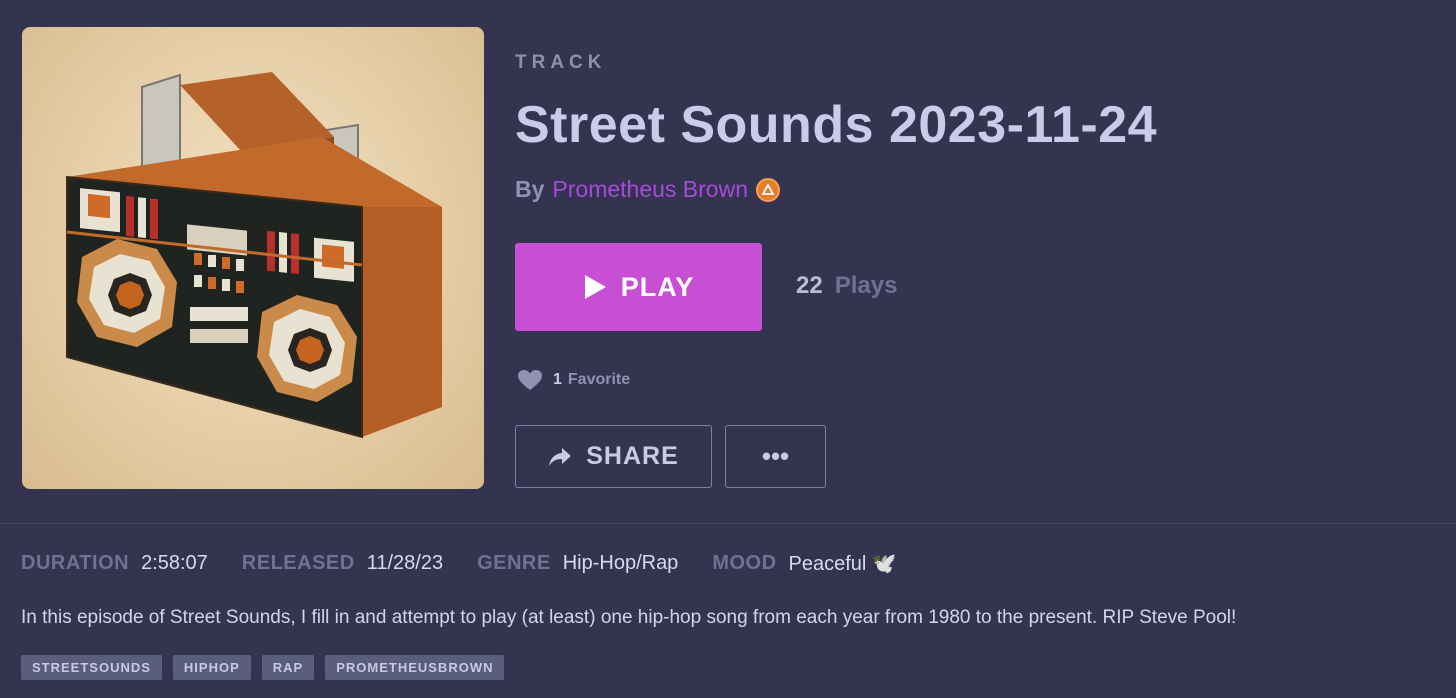  Describe the element at coordinates (595, 287) in the screenshot. I see `play-icon` at that location.